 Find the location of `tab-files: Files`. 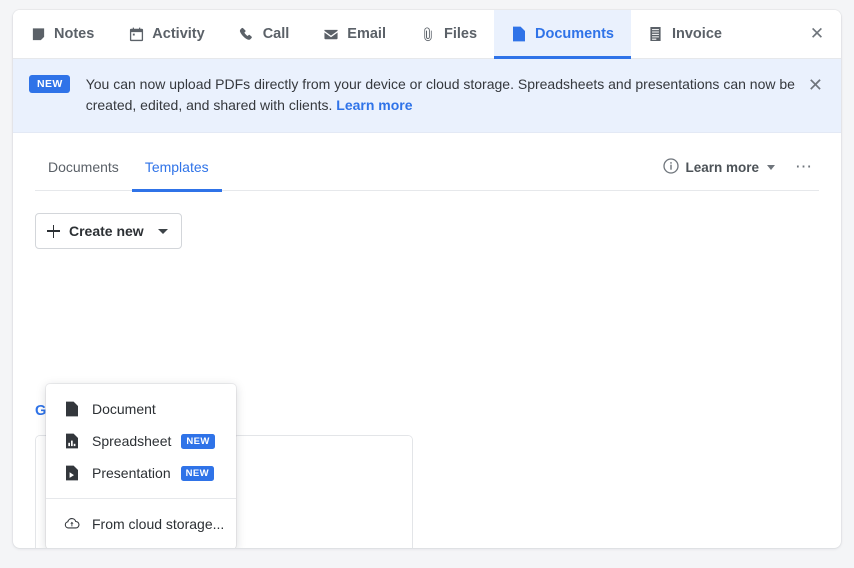

tab-files: Files is located at coordinates (448, 34).